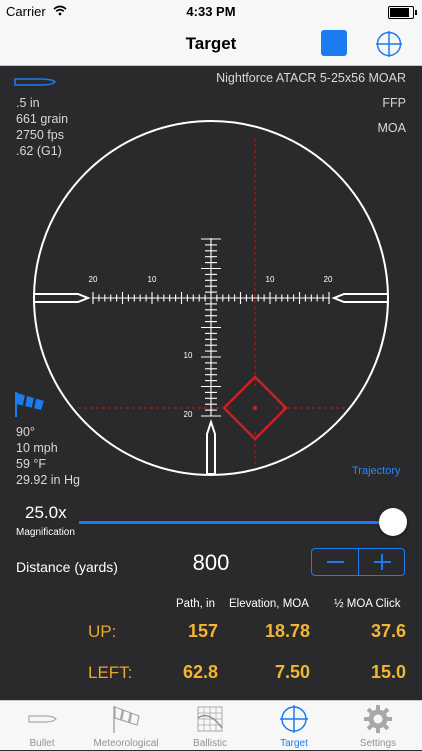  What do you see at coordinates (62, 298) in the screenshot?
I see `left-post` at bounding box center [62, 298].